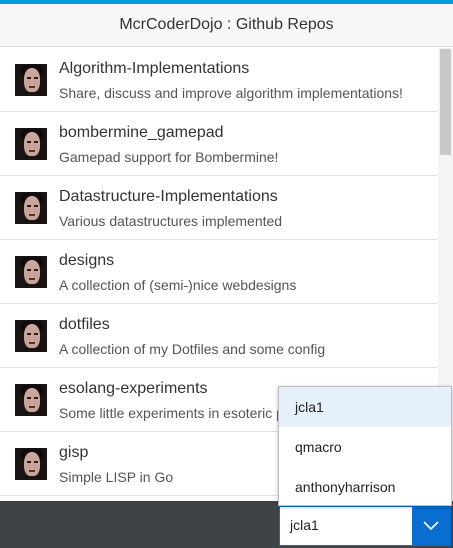 This screenshot has width=453, height=548. What do you see at coordinates (87, 260) in the screenshot?
I see `repo-name: designs` at bounding box center [87, 260].